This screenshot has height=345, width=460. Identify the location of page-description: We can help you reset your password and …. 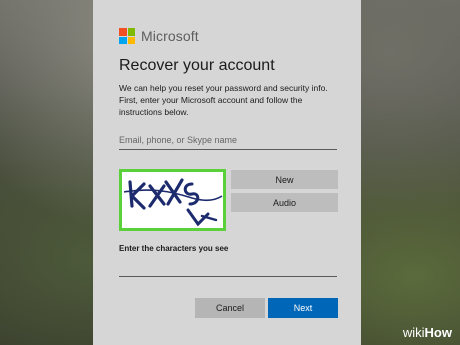
(223, 100).